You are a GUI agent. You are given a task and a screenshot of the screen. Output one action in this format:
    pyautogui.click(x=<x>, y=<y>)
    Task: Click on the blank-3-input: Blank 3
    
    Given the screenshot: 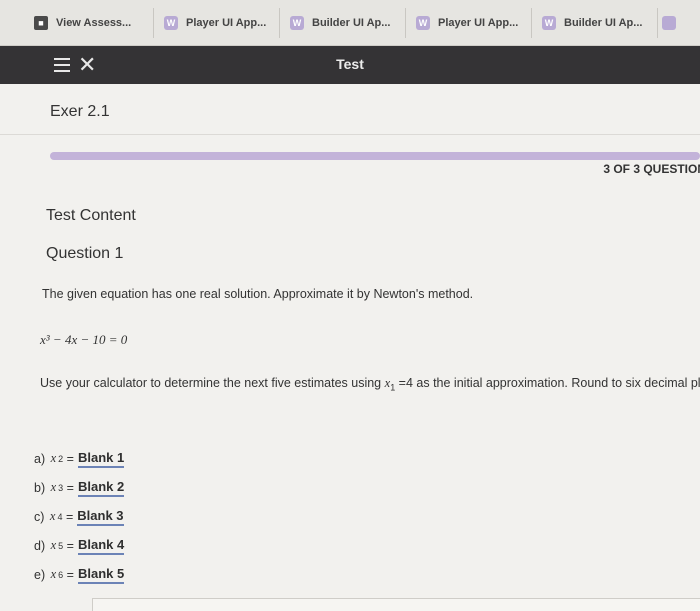 What is the action you would take?
    pyautogui.click(x=100, y=517)
    